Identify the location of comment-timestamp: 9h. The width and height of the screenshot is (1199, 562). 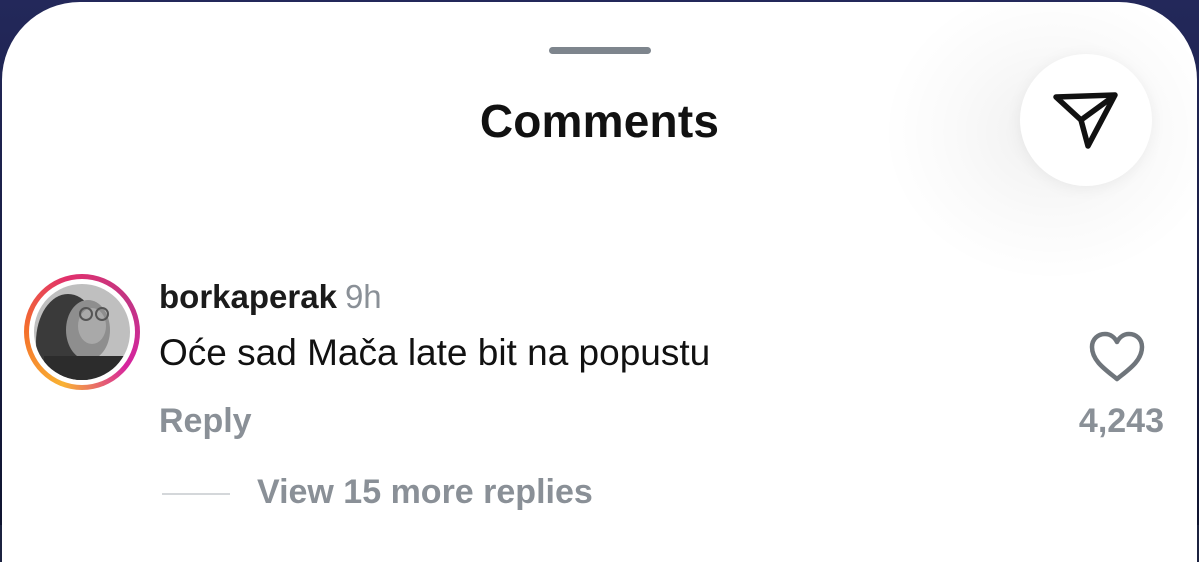
(363, 296).